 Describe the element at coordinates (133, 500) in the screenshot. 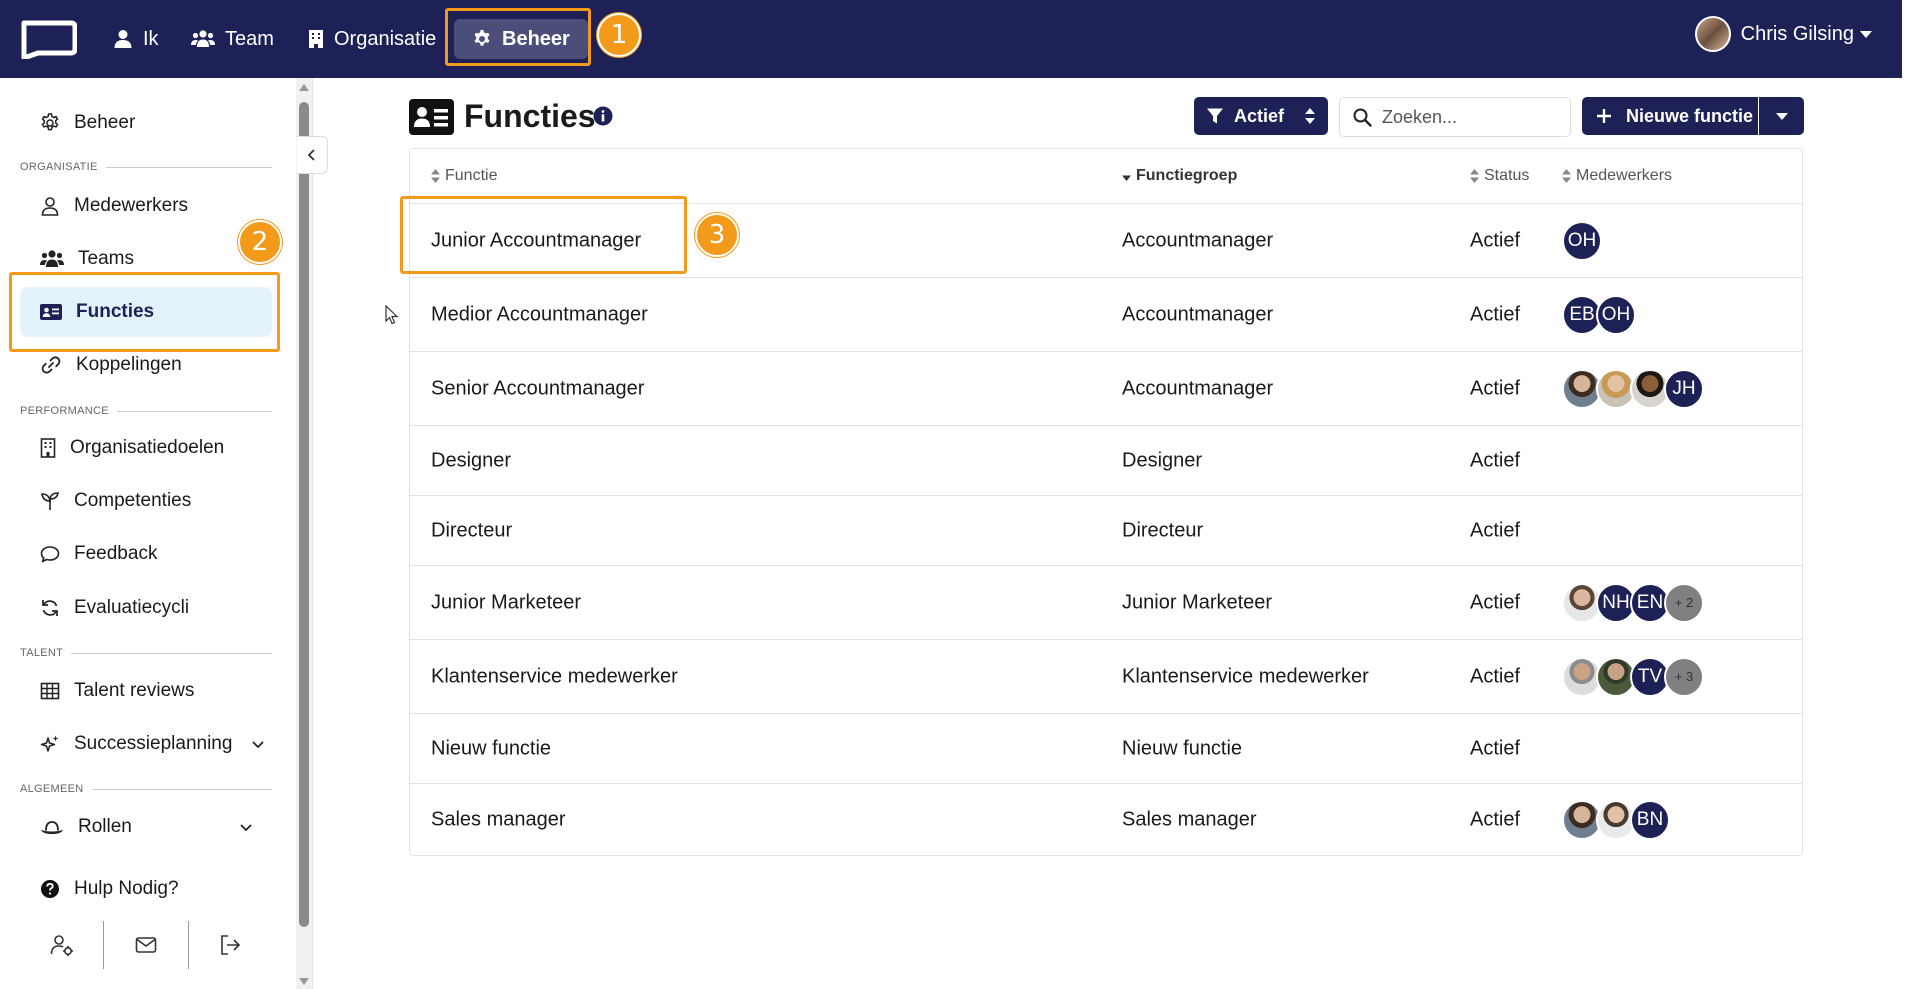

I see `sidebar-item-label: Competenties` at that location.